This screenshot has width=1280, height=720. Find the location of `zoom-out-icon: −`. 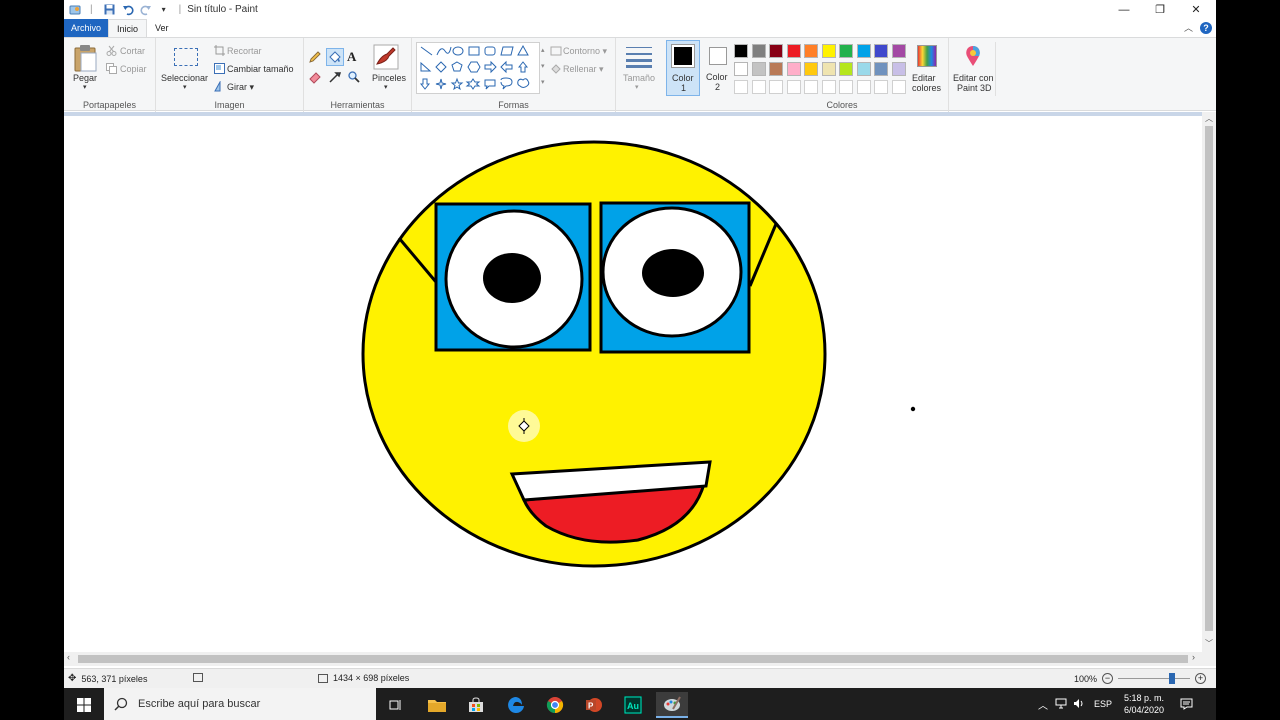

zoom-out-icon: − is located at coordinates (1108, 678).